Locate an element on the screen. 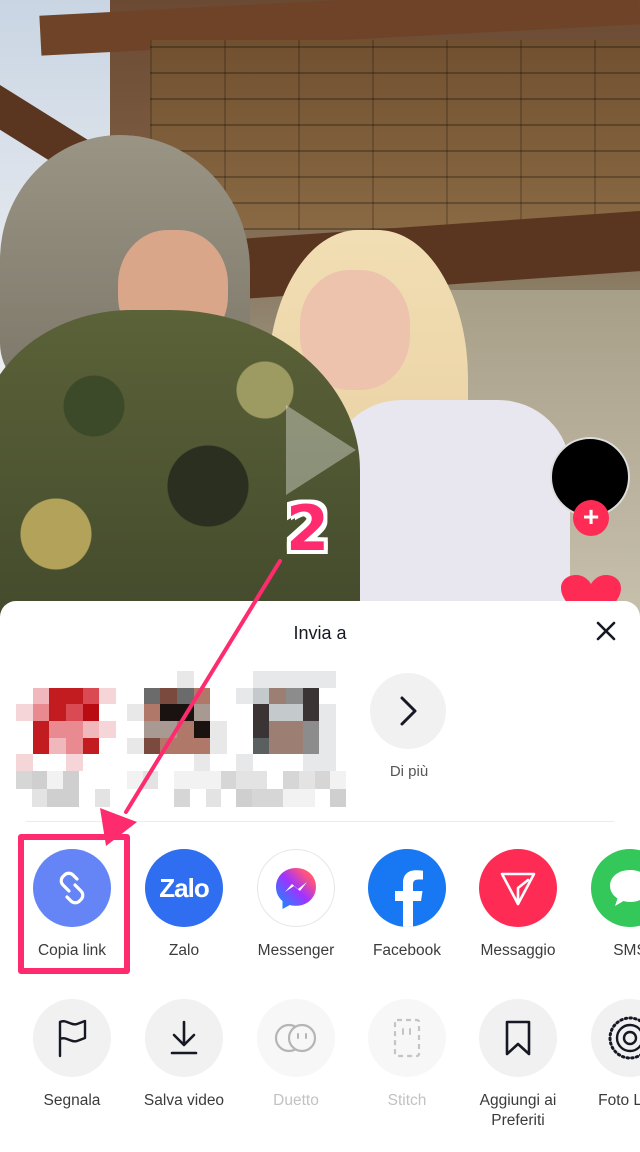 The width and height of the screenshot is (640, 1152). zalo-button: Zalo is located at coordinates (184, 888).